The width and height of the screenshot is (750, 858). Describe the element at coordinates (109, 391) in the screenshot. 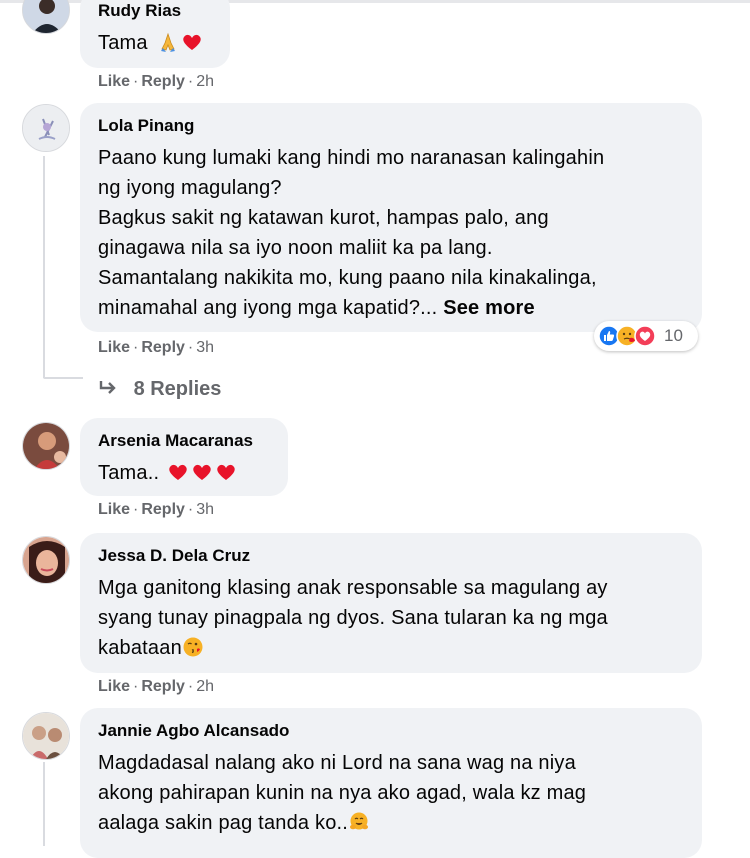

I see `reply-arrow-icon` at that location.